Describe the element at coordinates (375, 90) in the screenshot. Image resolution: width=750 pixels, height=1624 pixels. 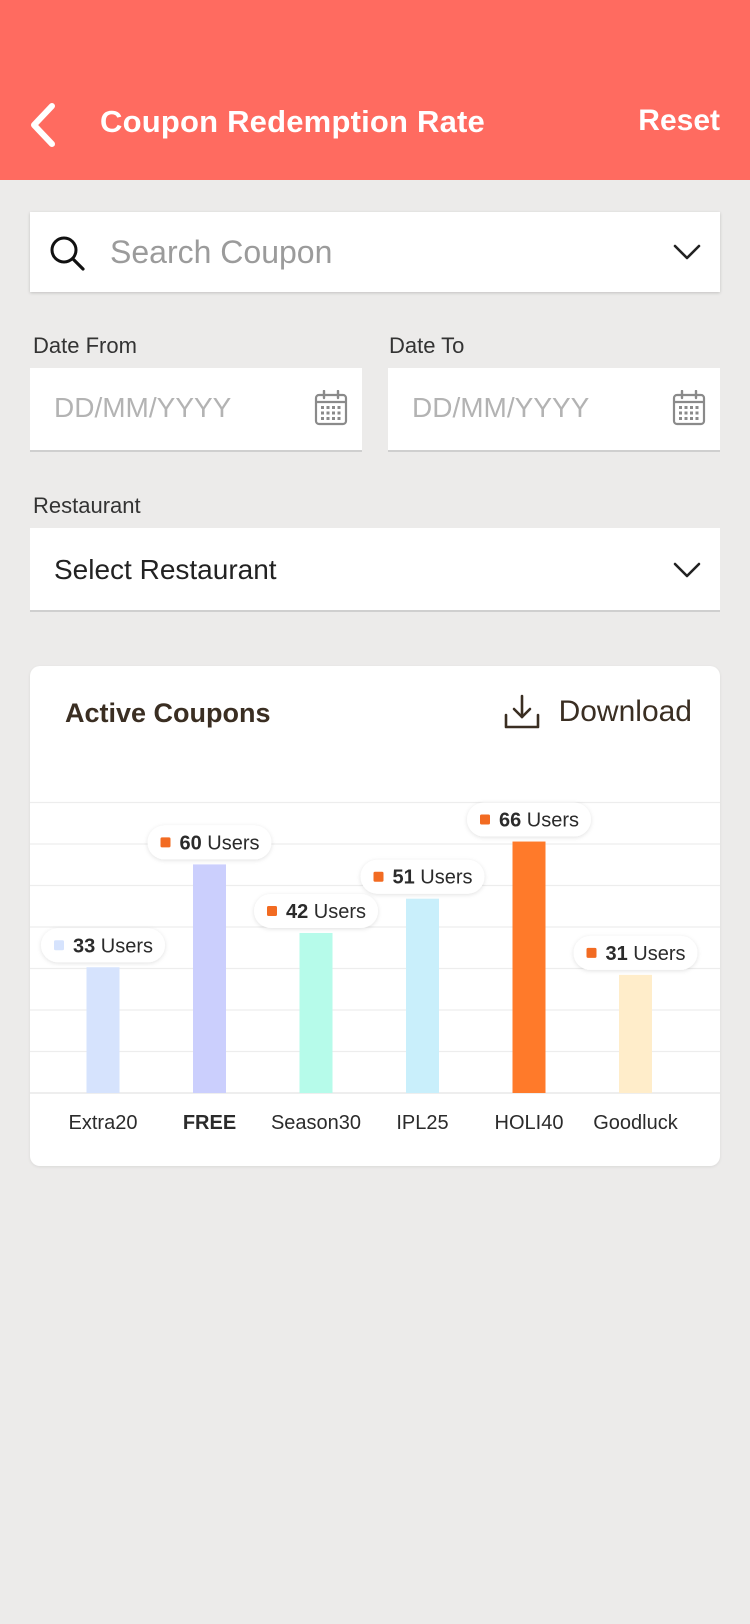
I see `app-header: Coupon Redemption Rate Reset` at that location.